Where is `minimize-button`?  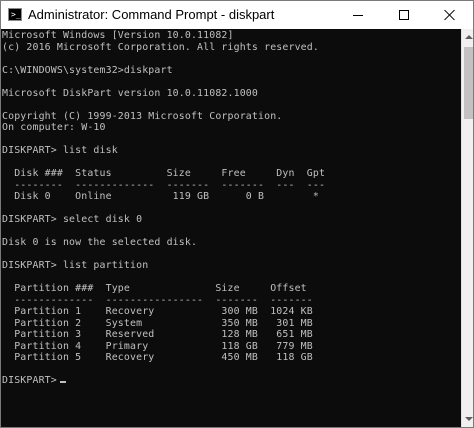 minimize-button is located at coordinates (358, 15).